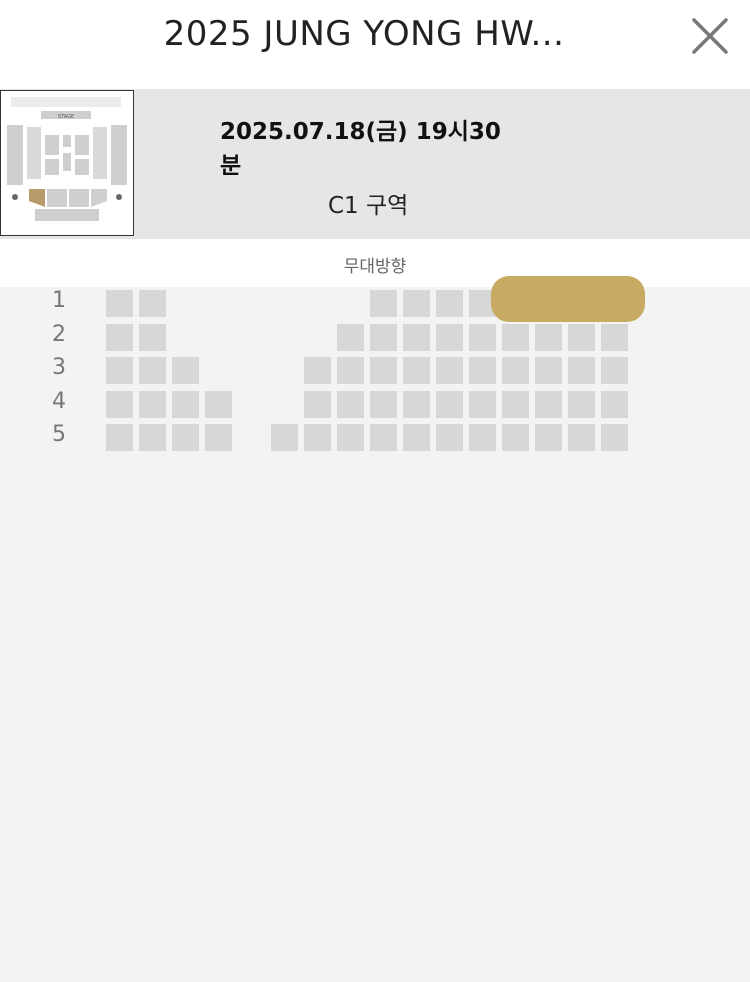  What do you see at coordinates (59, 300) in the screenshot?
I see `row-label: 1` at bounding box center [59, 300].